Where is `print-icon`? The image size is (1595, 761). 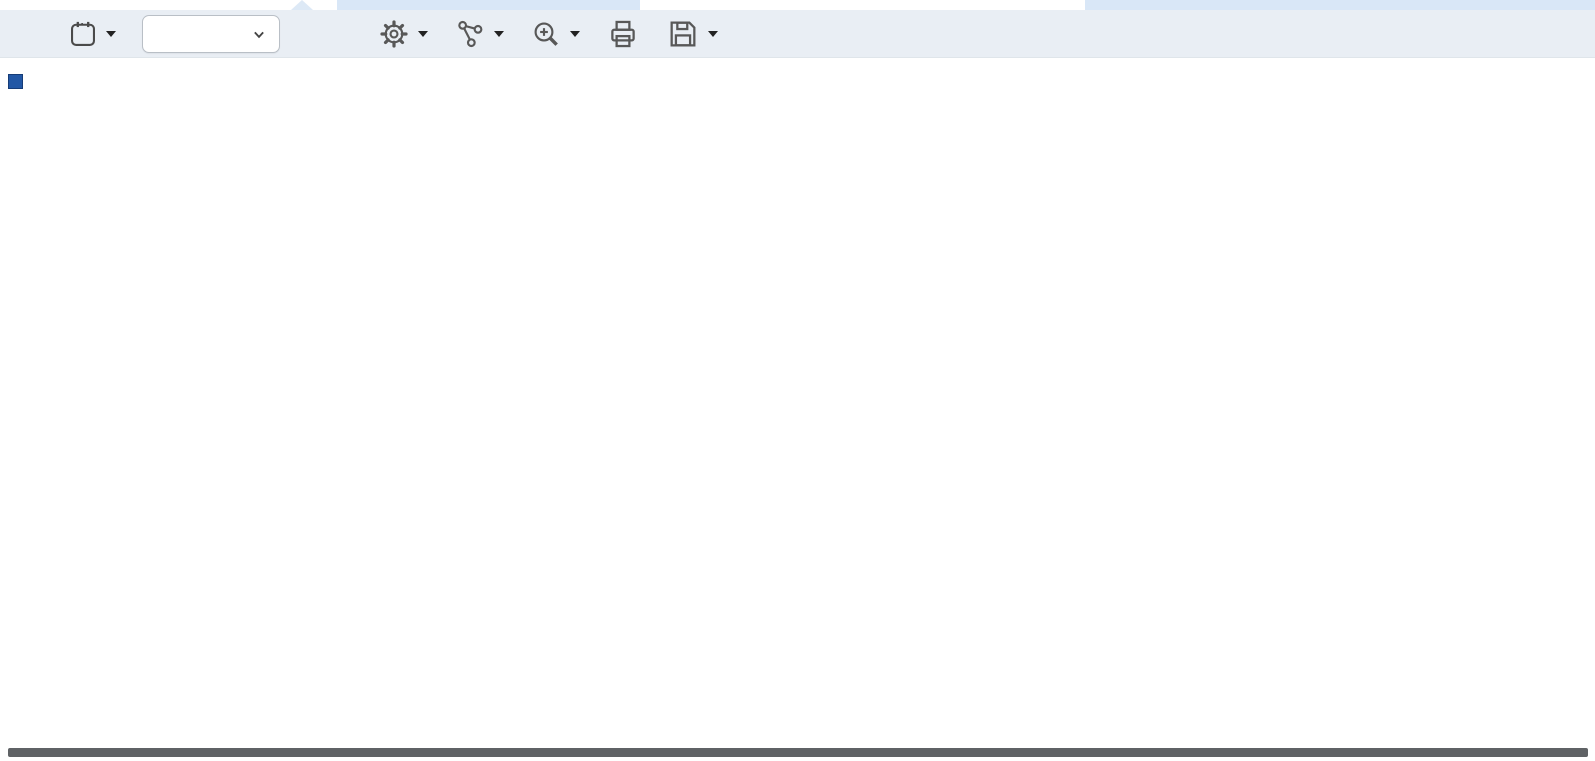 print-icon is located at coordinates (623, 33).